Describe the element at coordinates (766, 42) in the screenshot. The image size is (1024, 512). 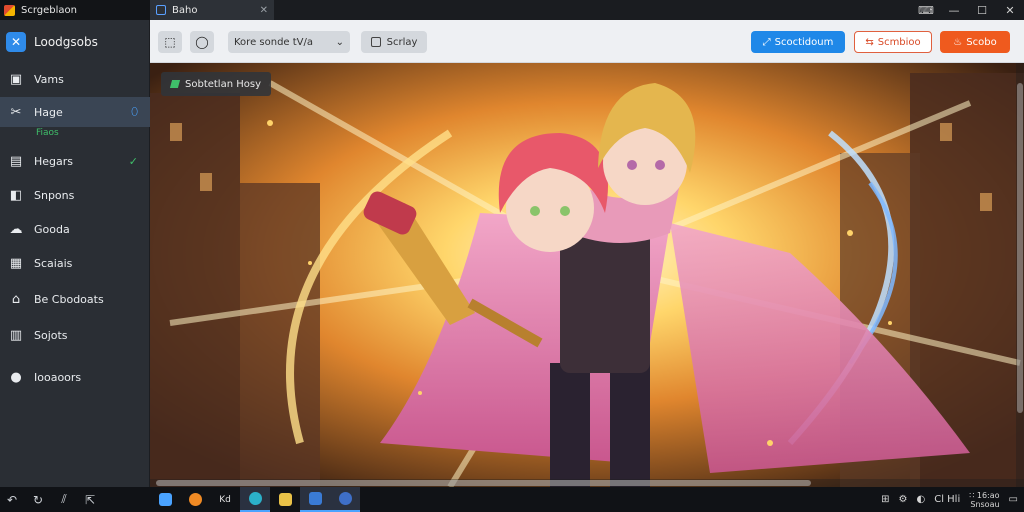
I see `link-icon: ⤢` at that location.